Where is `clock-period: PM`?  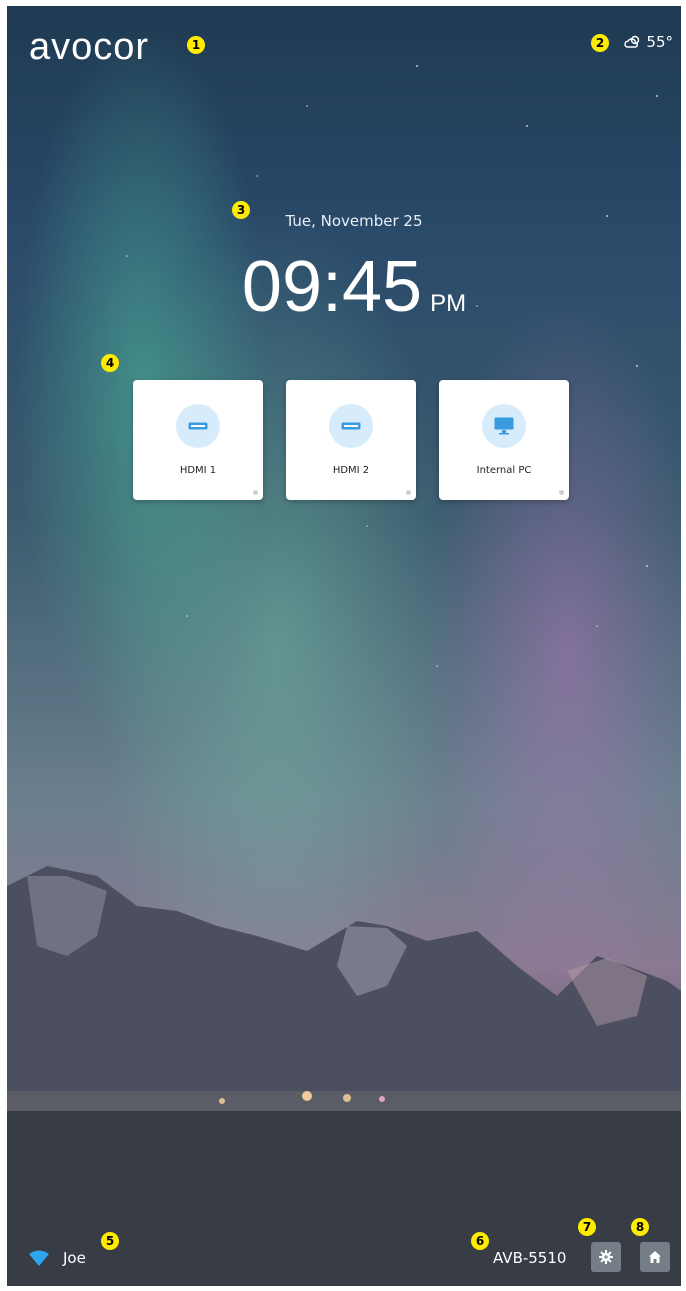
clock-period: PM is located at coordinates (448, 303).